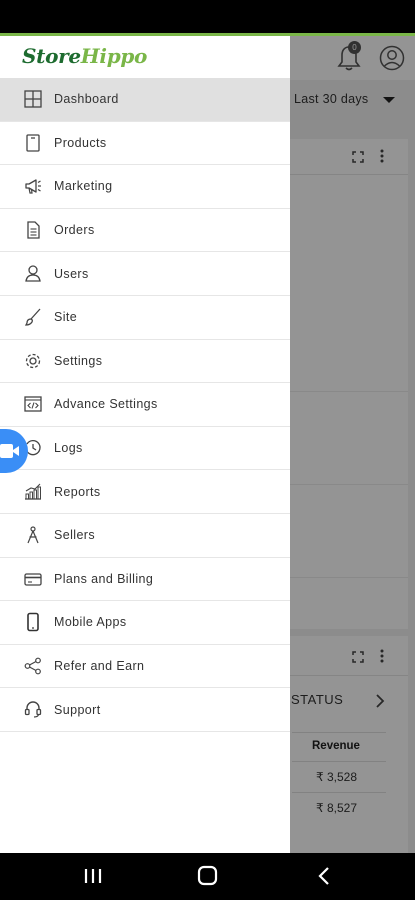  What do you see at coordinates (83, 186) in the screenshot?
I see `menu-item-label: Marketing` at bounding box center [83, 186].